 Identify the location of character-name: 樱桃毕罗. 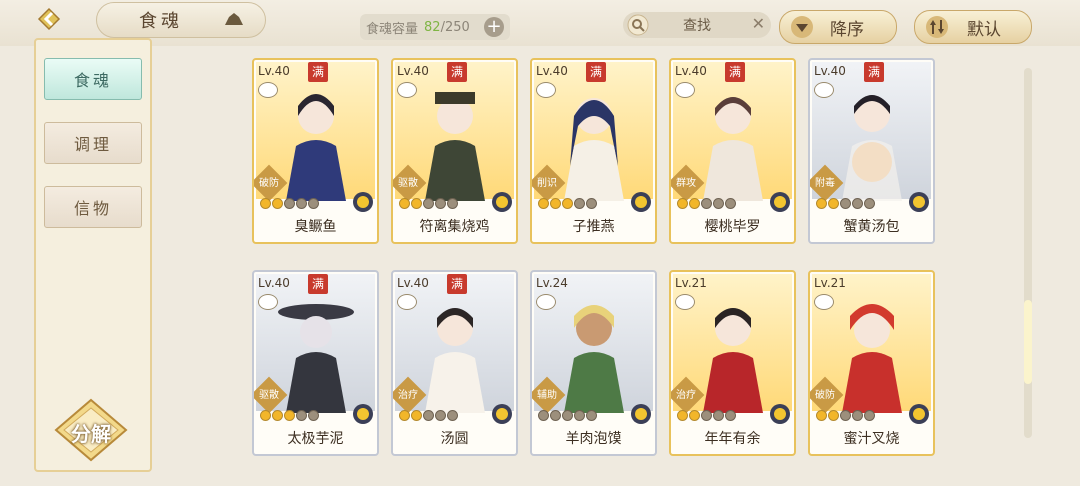
(732, 227).